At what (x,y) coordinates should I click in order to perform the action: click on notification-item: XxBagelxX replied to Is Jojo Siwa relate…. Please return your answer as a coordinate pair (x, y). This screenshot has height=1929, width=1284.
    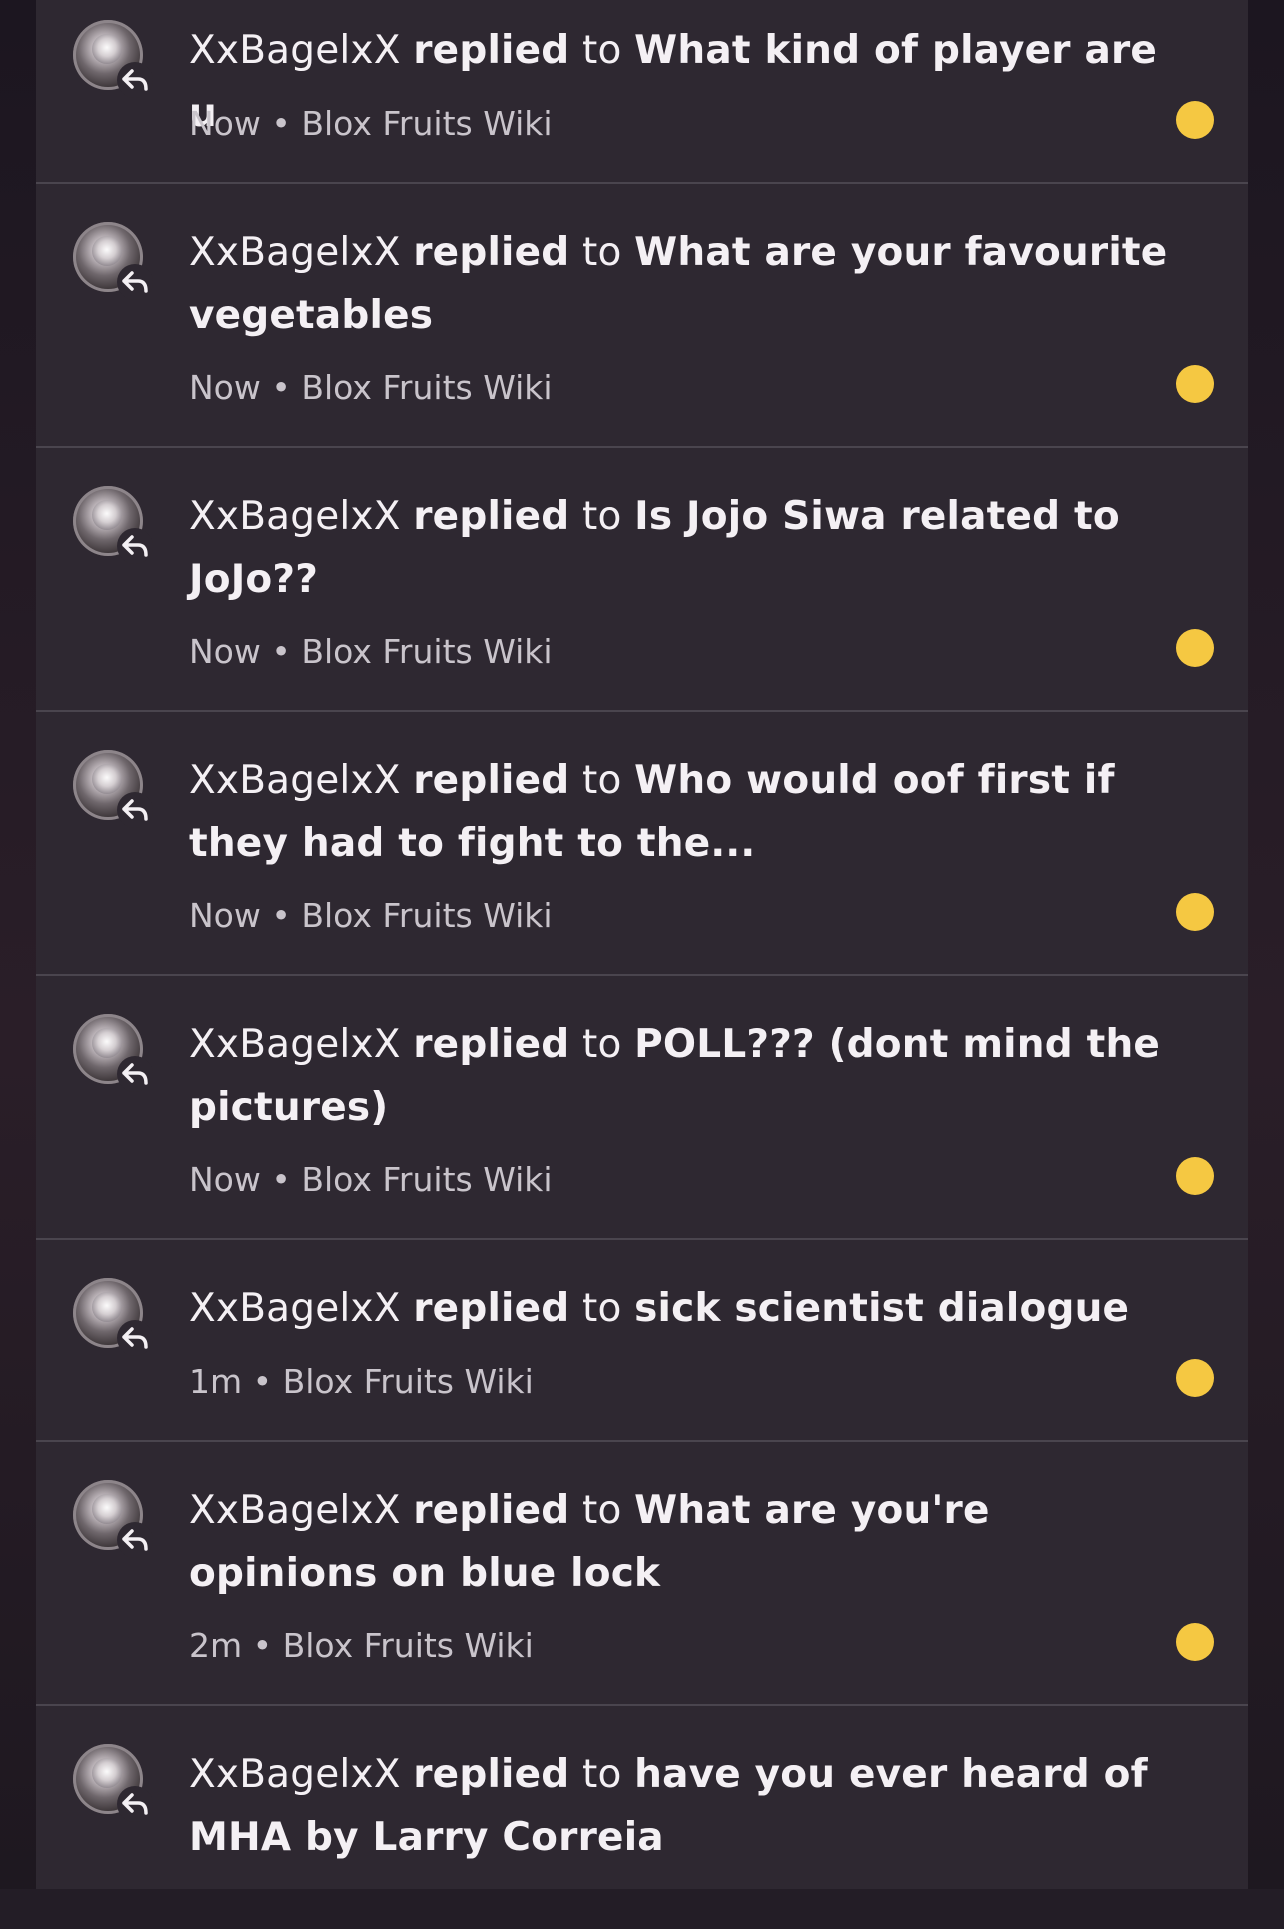
    Looking at the image, I should click on (642, 580).